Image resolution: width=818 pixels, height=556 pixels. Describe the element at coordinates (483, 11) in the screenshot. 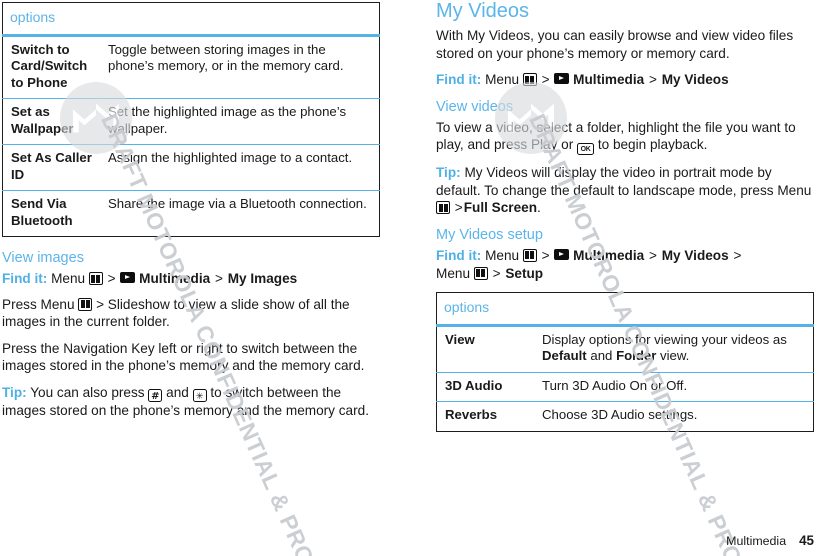

I see `my-videos-heading: My Videos` at that location.